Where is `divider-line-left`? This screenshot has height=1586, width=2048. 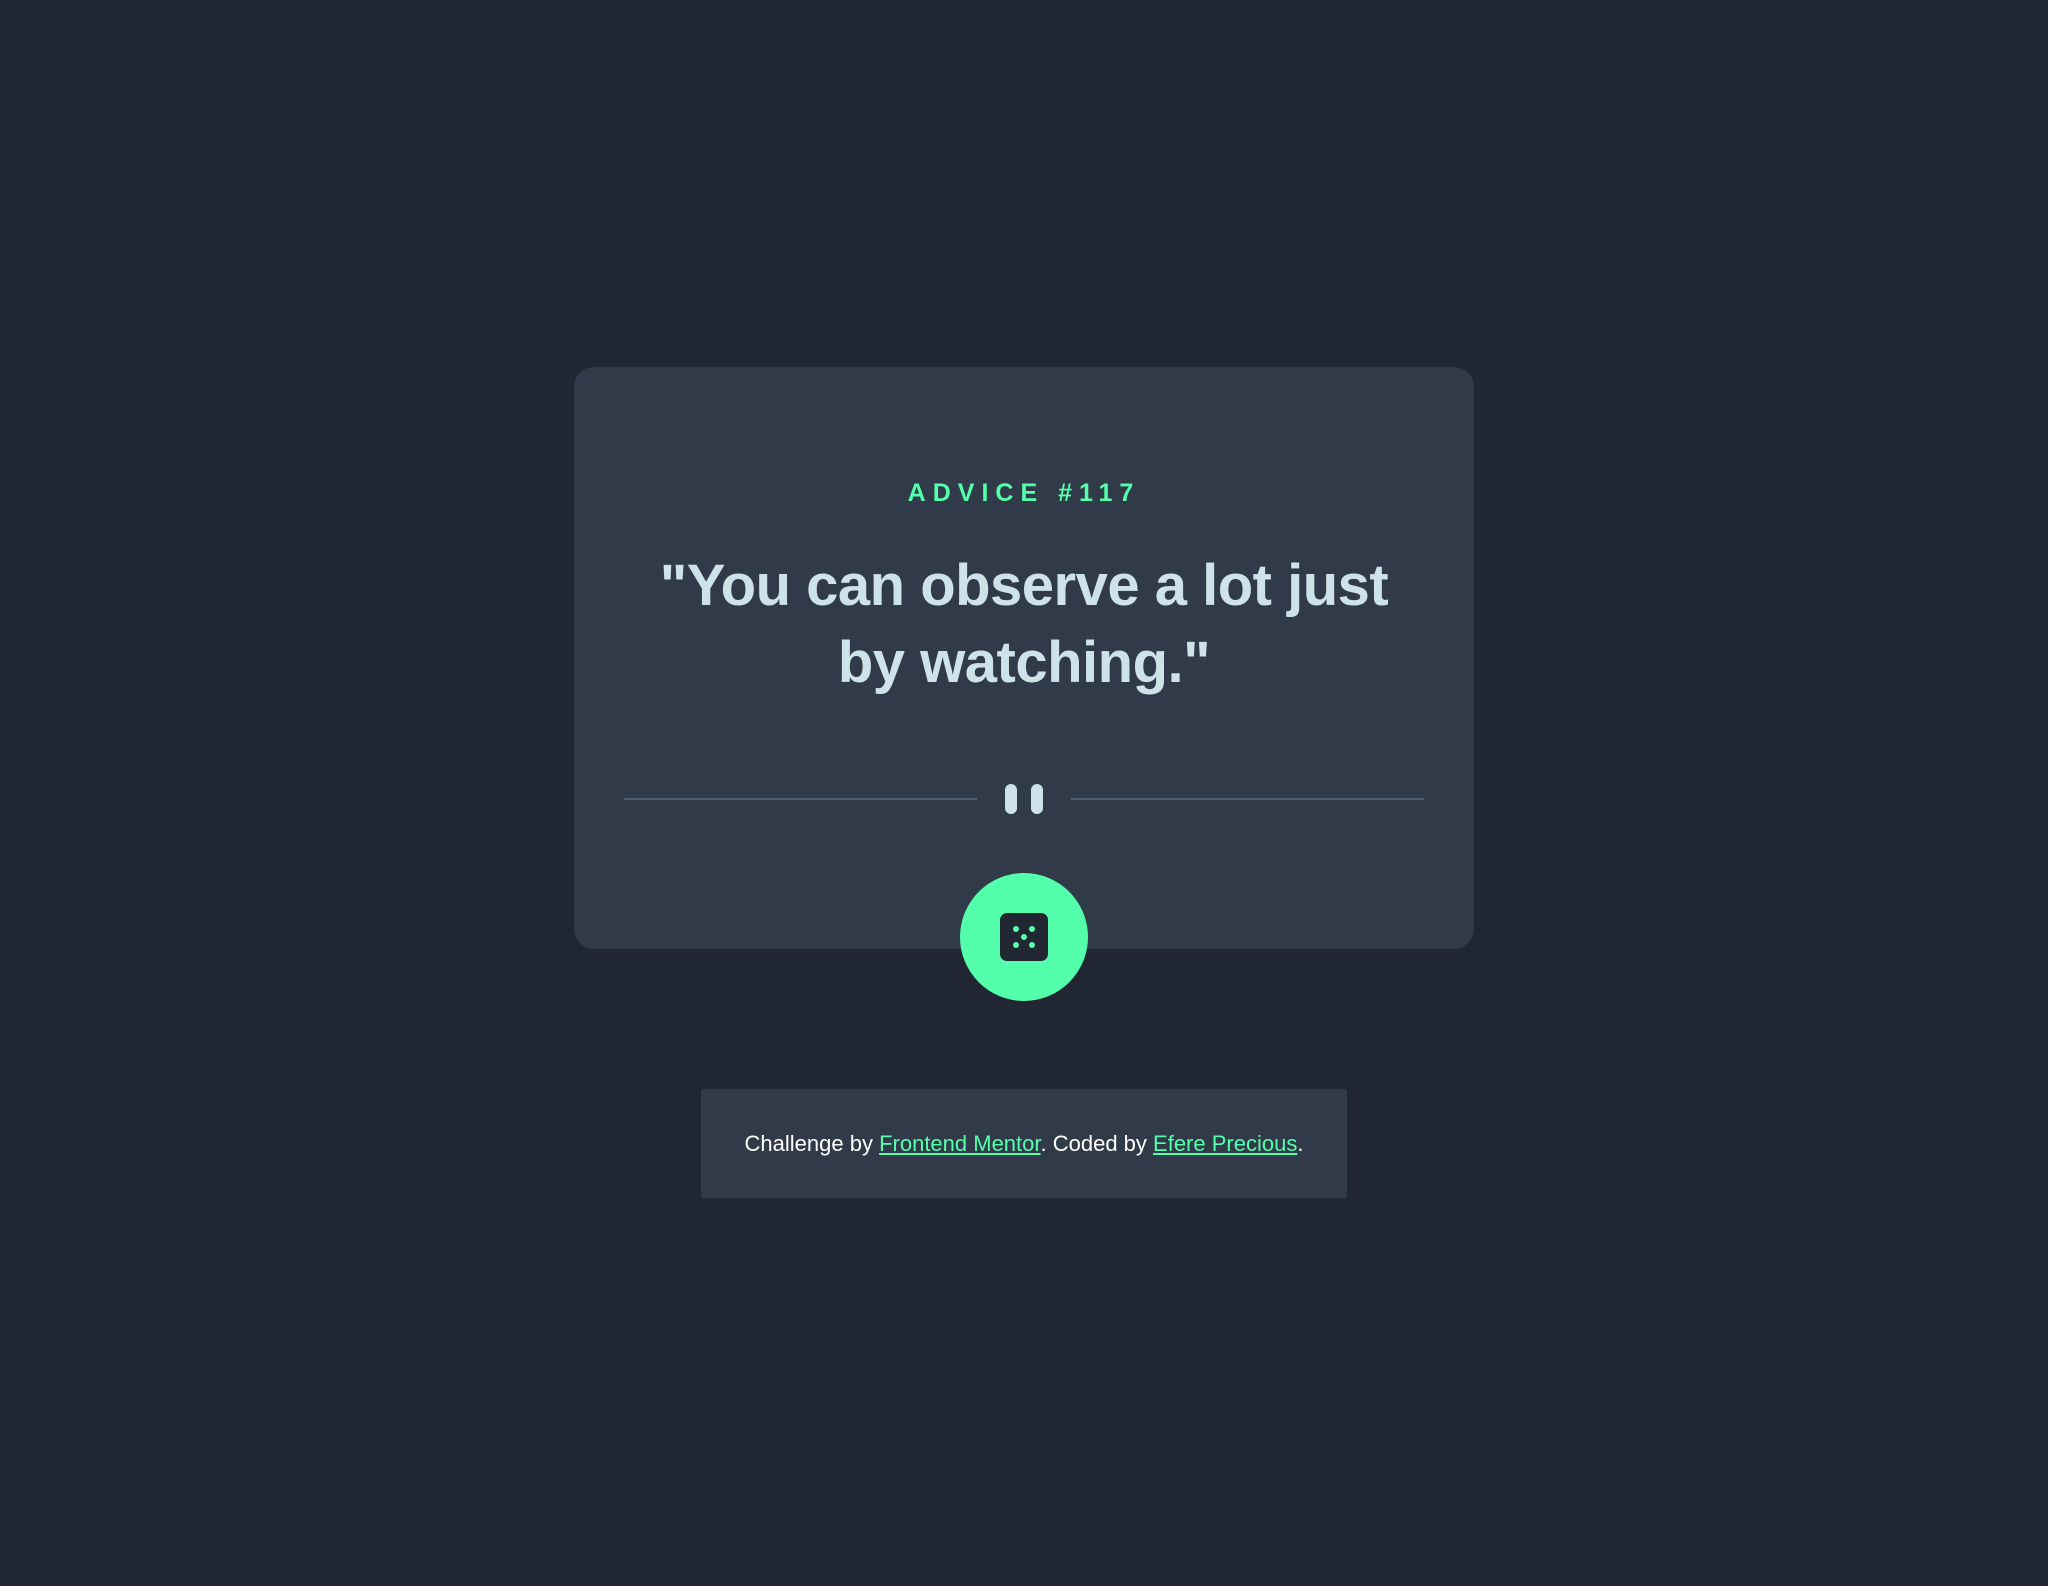
divider-line-left is located at coordinates (800, 799).